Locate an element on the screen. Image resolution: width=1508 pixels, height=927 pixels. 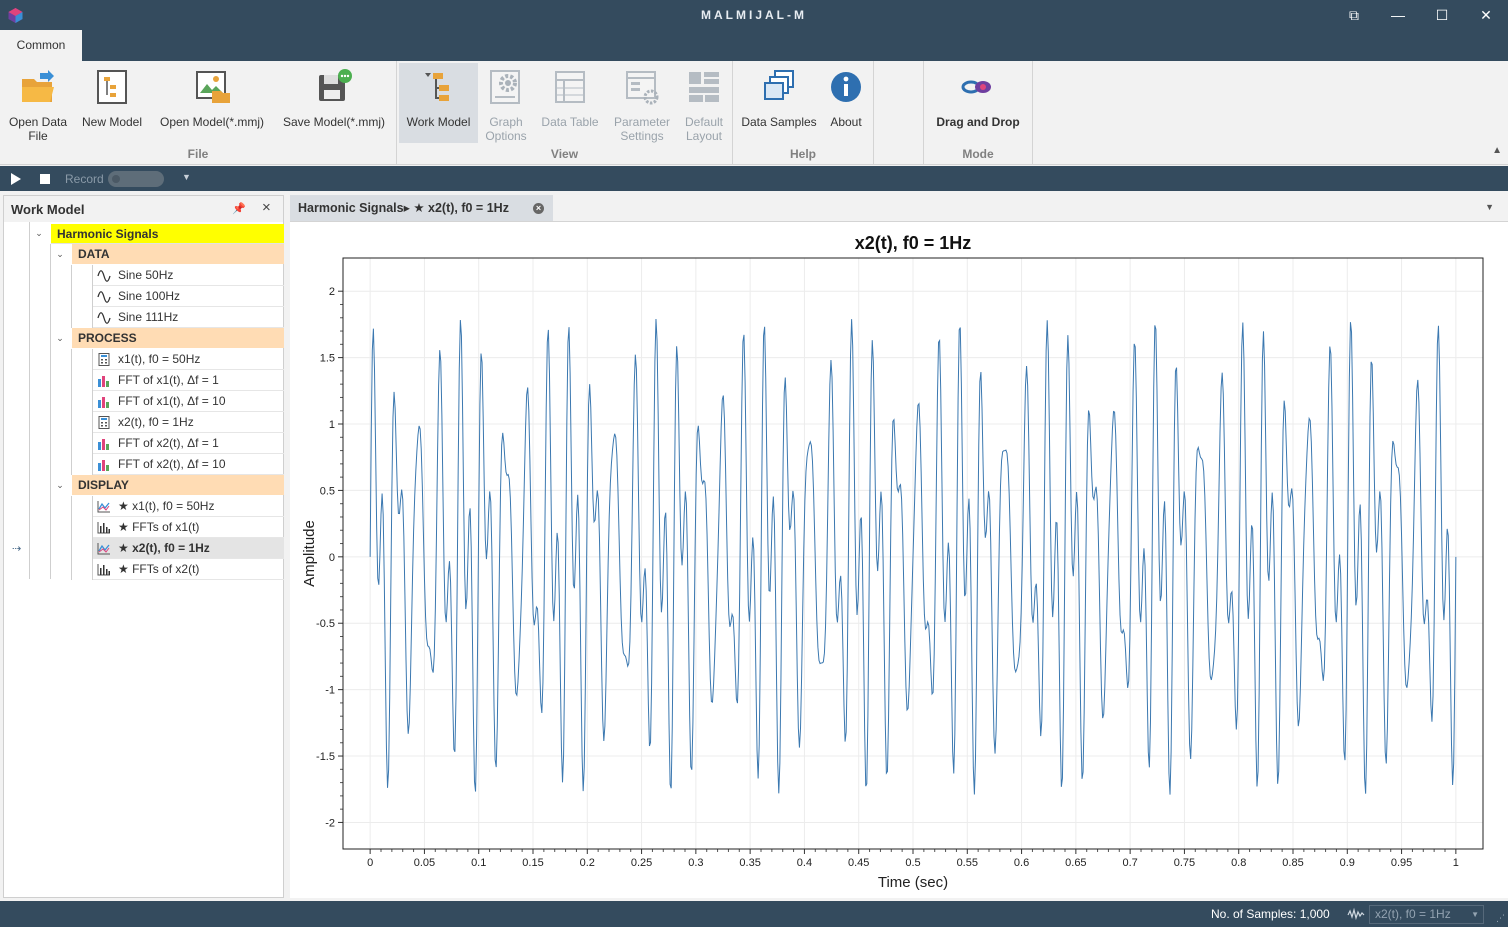
collapse-display-toggle: ⌄ is located at coordinates (60, 485).